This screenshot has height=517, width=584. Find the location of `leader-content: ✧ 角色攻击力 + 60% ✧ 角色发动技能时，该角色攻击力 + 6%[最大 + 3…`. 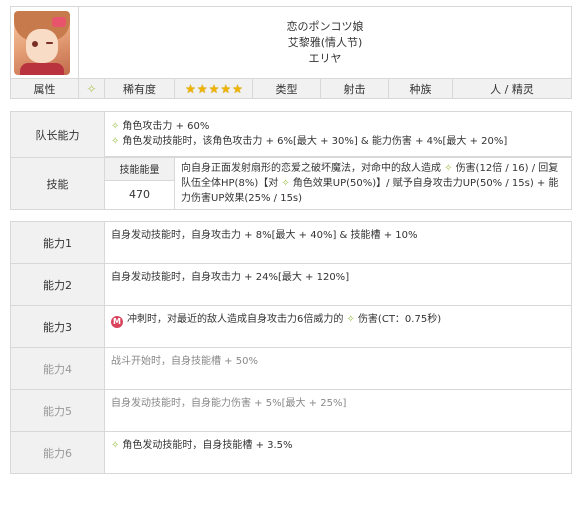

leader-content: ✧ 角色攻击力 + 60% ✧ 角色发动技能时，该角色攻击力 + 6%[最大 + 3… is located at coordinates (338, 134).